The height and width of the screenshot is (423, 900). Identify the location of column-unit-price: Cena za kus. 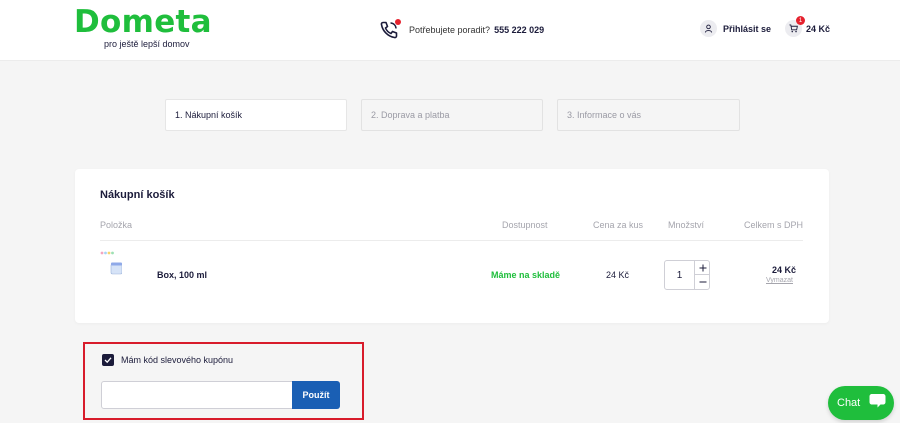
(618, 225).